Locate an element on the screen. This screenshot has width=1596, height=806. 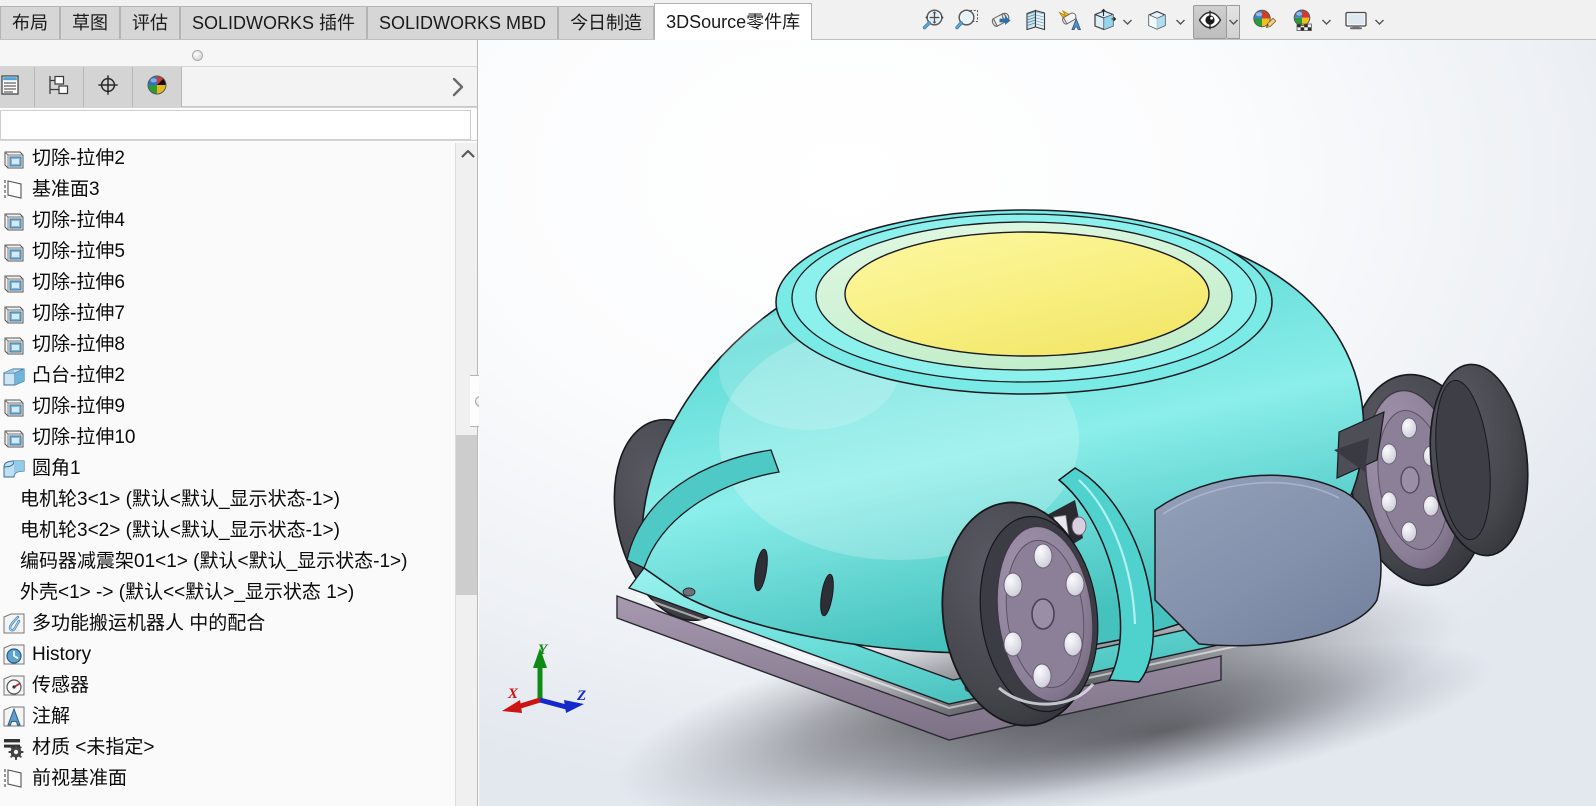
tree-item: 电机轮3<2> (默认<默认_显示状态-1>) is located at coordinates (227, 530).